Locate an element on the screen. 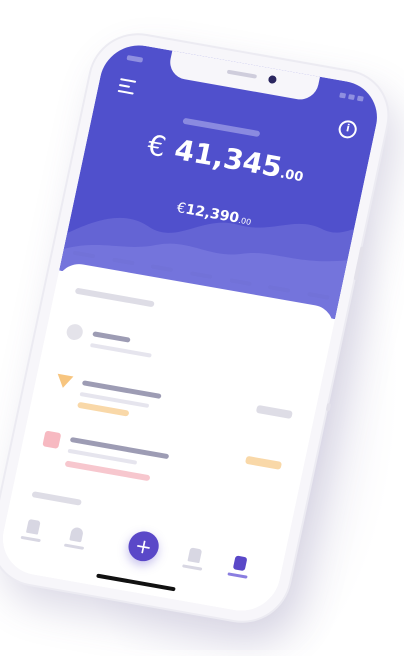  battery-icon is located at coordinates (360, 98).